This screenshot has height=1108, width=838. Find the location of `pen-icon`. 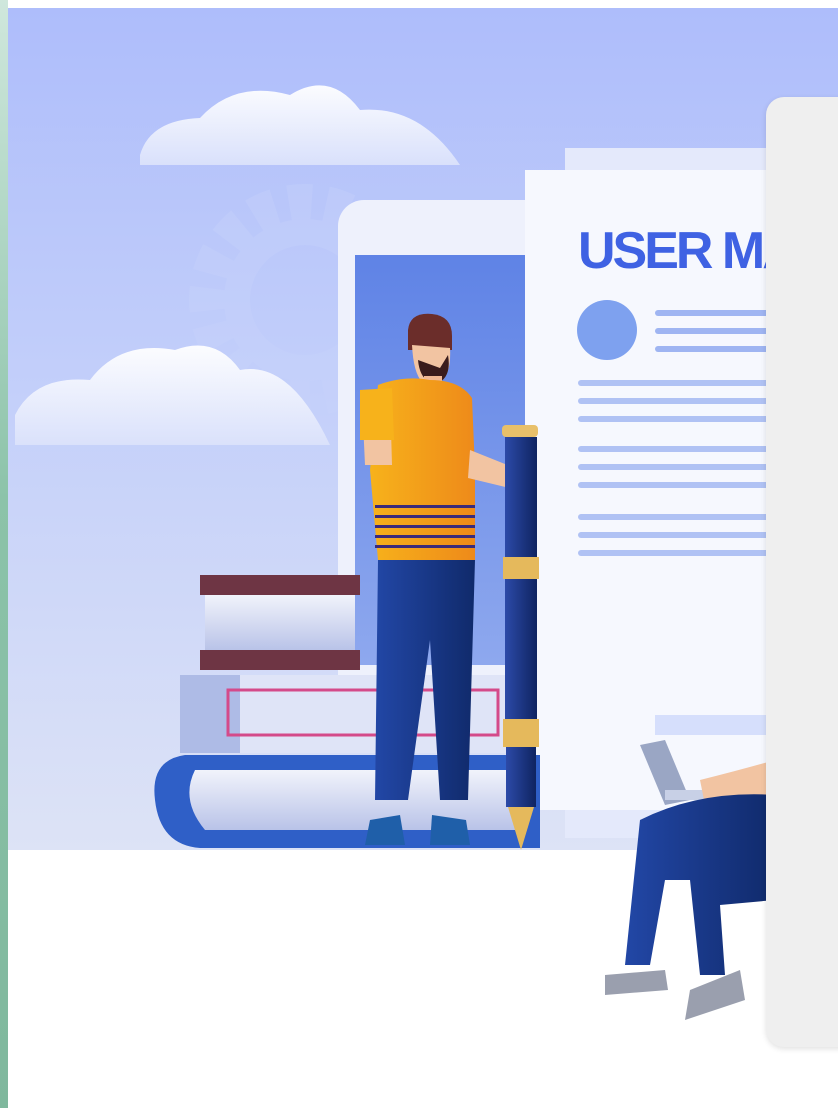

pen-icon is located at coordinates (520, 637).